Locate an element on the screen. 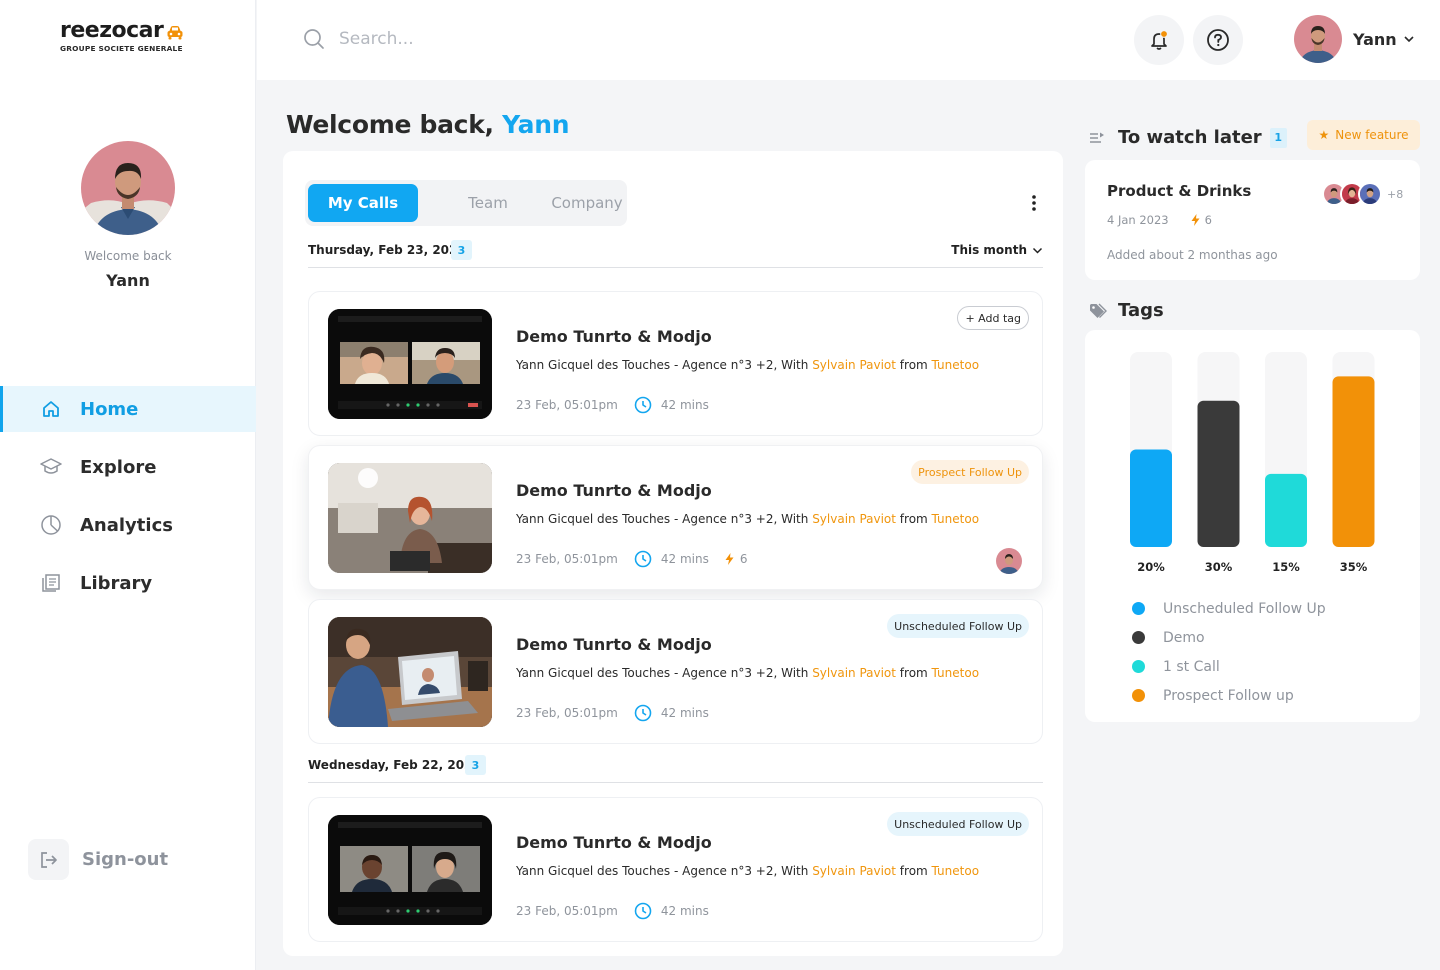  call-duration: 42 mins is located at coordinates (671, 559).